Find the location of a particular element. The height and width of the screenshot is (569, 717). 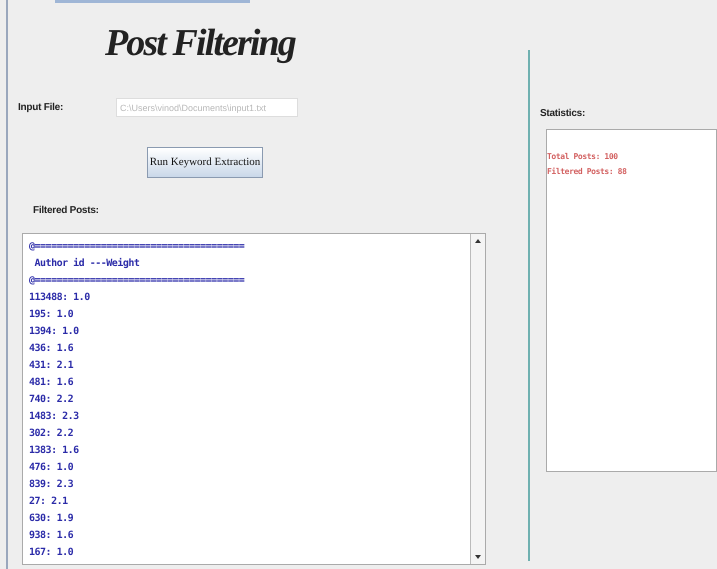

post-line: 113488: 1.0 is located at coordinates (59, 298).